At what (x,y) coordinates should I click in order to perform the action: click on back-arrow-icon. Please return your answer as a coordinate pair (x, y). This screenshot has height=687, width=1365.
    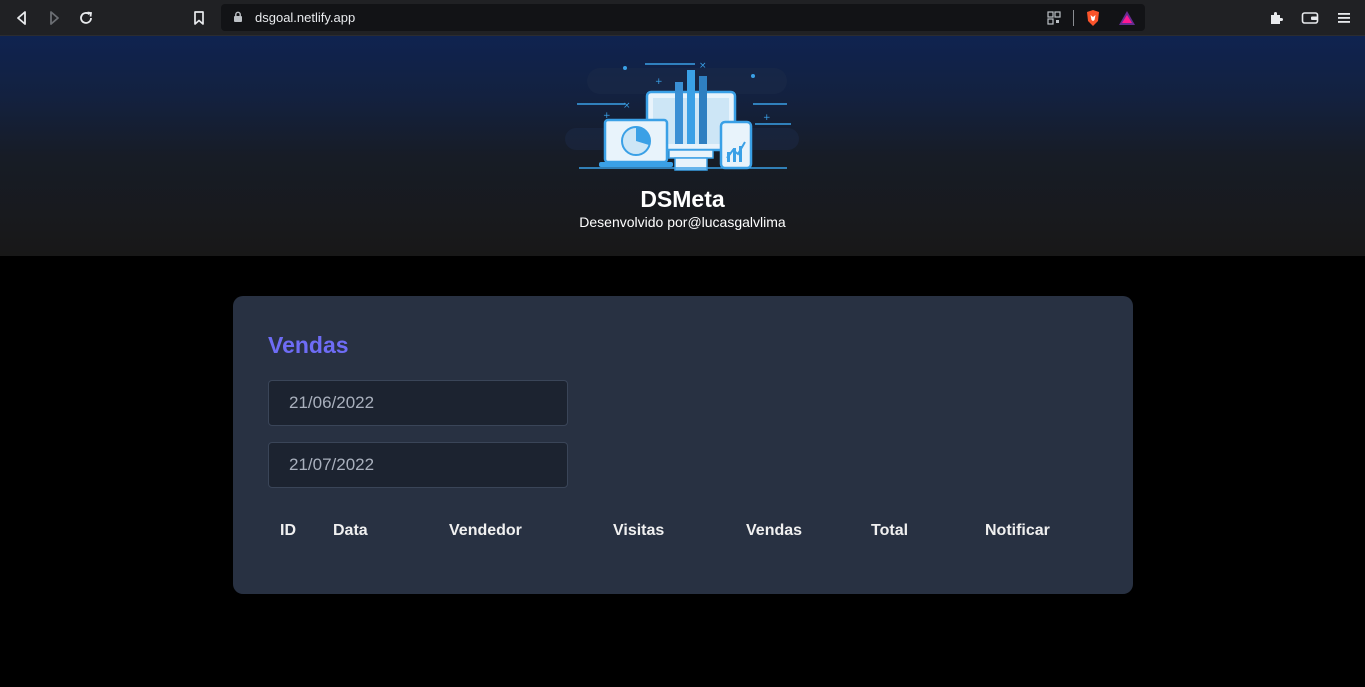
    Looking at the image, I should click on (21, 18).